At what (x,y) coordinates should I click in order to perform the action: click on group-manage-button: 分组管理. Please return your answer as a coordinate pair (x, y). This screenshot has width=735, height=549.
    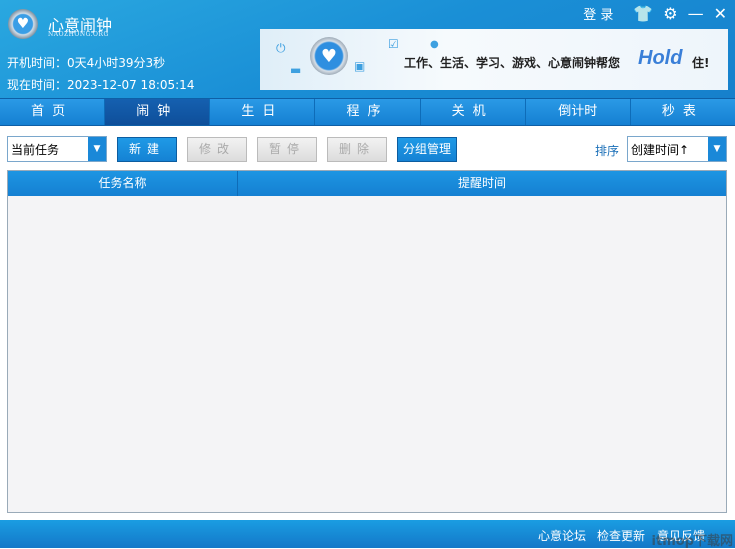
    Looking at the image, I should click on (427, 149).